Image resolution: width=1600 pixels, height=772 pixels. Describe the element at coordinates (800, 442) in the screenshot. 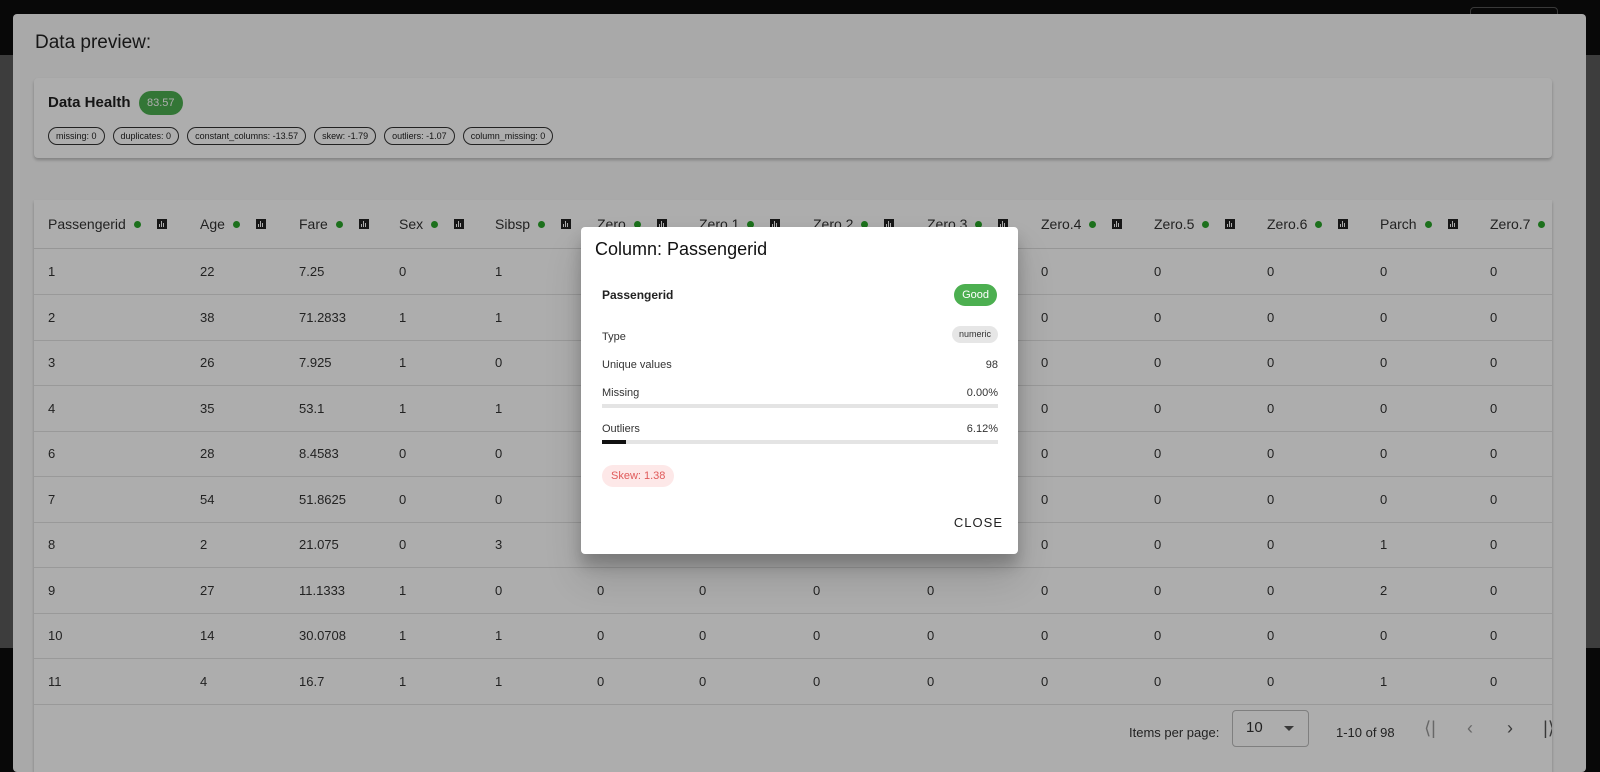

I see `outliers-progress-bar` at that location.